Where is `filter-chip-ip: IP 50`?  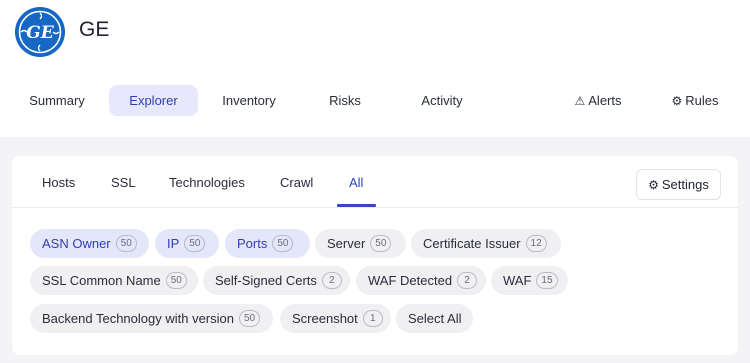 filter-chip-ip: IP 50 is located at coordinates (187, 243).